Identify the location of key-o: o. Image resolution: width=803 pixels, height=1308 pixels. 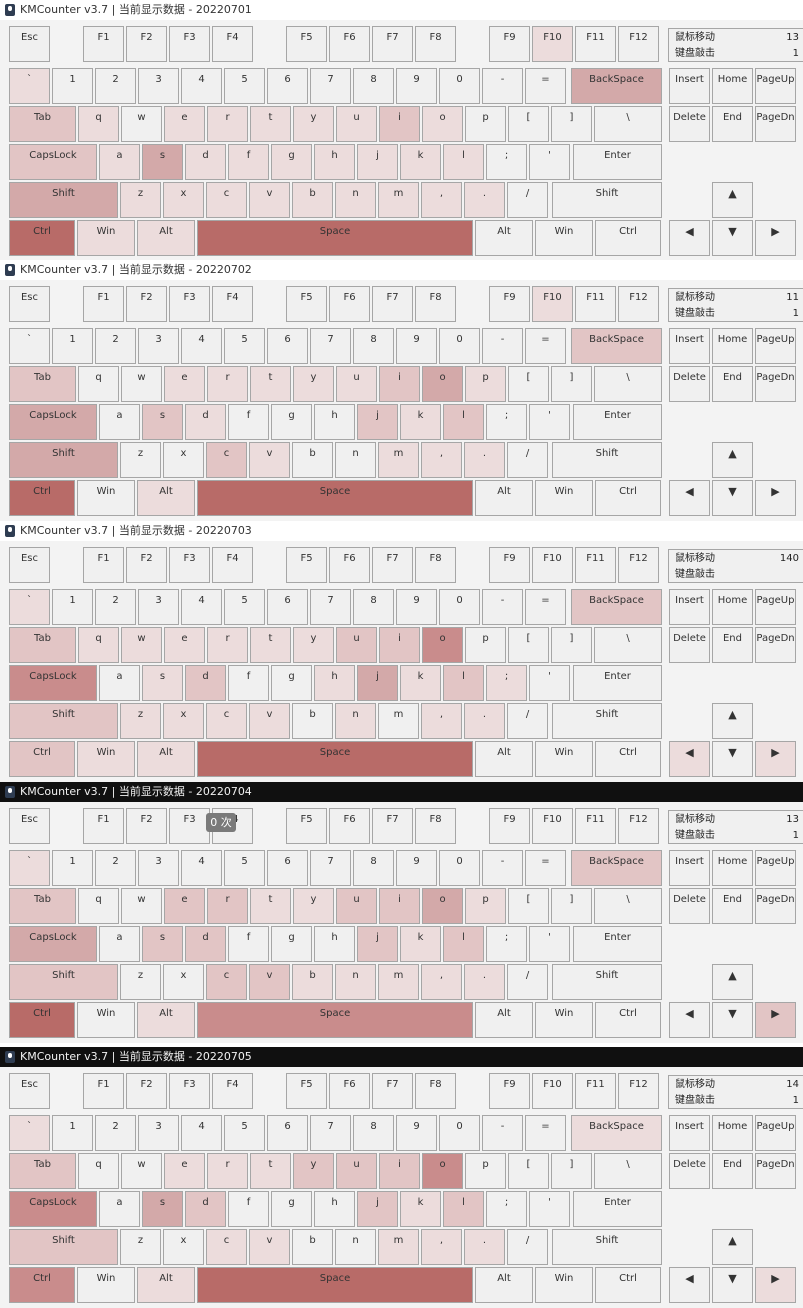
(442, 906).